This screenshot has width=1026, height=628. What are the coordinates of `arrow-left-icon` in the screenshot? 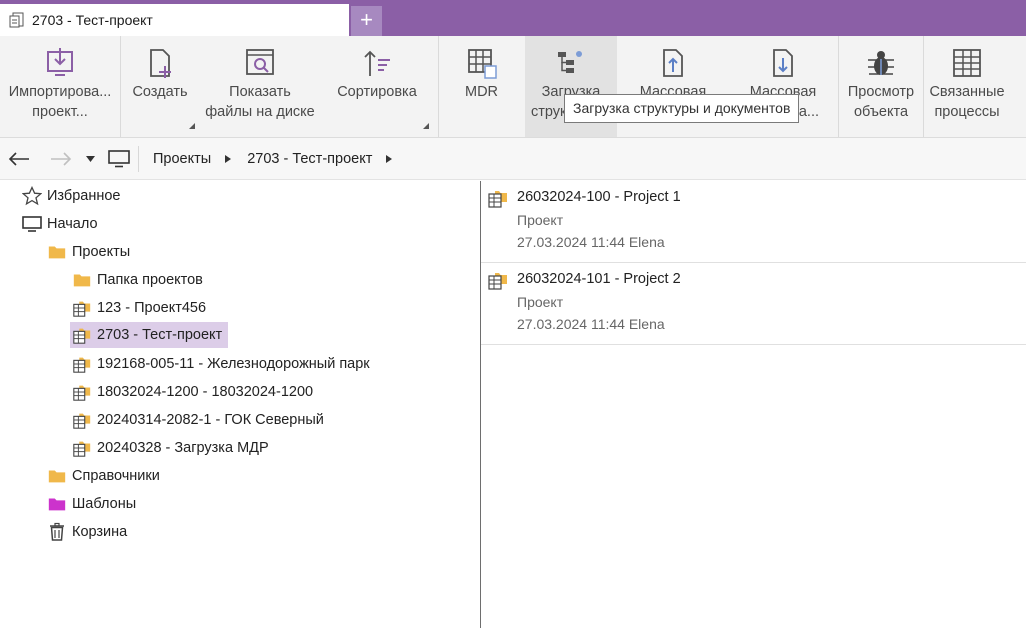 It's located at (18, 159).